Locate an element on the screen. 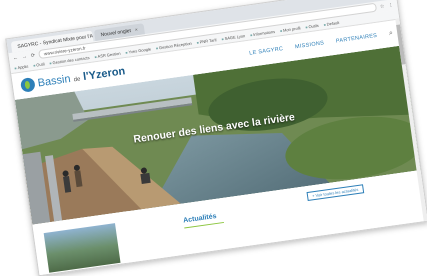 This screenshot has height=276, width=427. all-news-button: + Voir toutes les actualités is located at coordinates (335, 193).